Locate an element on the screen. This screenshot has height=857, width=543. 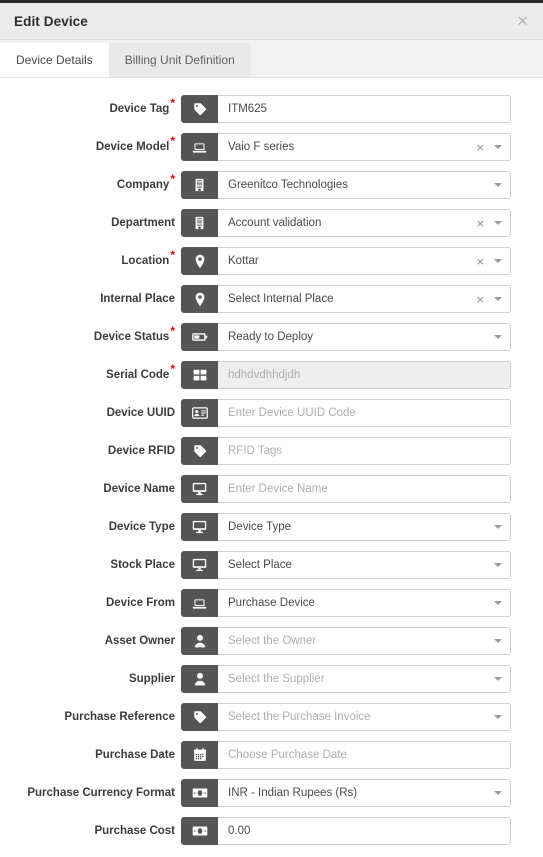
label-text: Device RFID is located at coordinates (141, 450).